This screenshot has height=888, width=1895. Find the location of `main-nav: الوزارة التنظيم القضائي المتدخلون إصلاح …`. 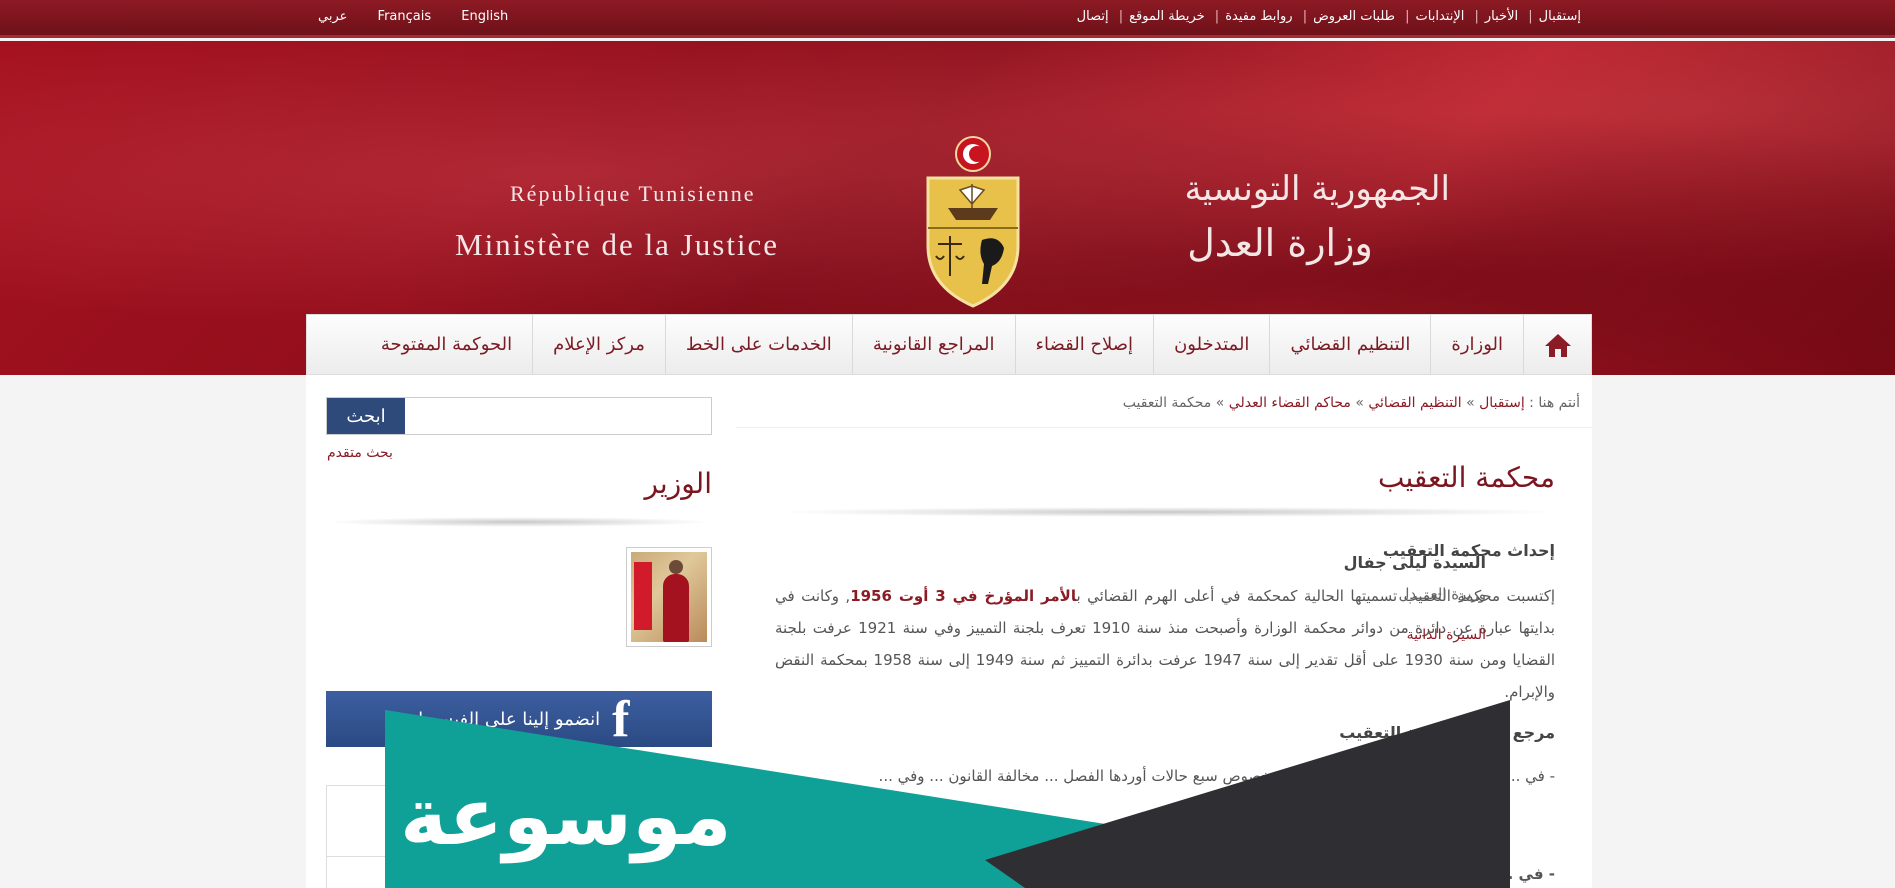

main-nav: الوزارة التنظيم القضائي المتدخلون إصلاح … is located at coordinates (949, 344).